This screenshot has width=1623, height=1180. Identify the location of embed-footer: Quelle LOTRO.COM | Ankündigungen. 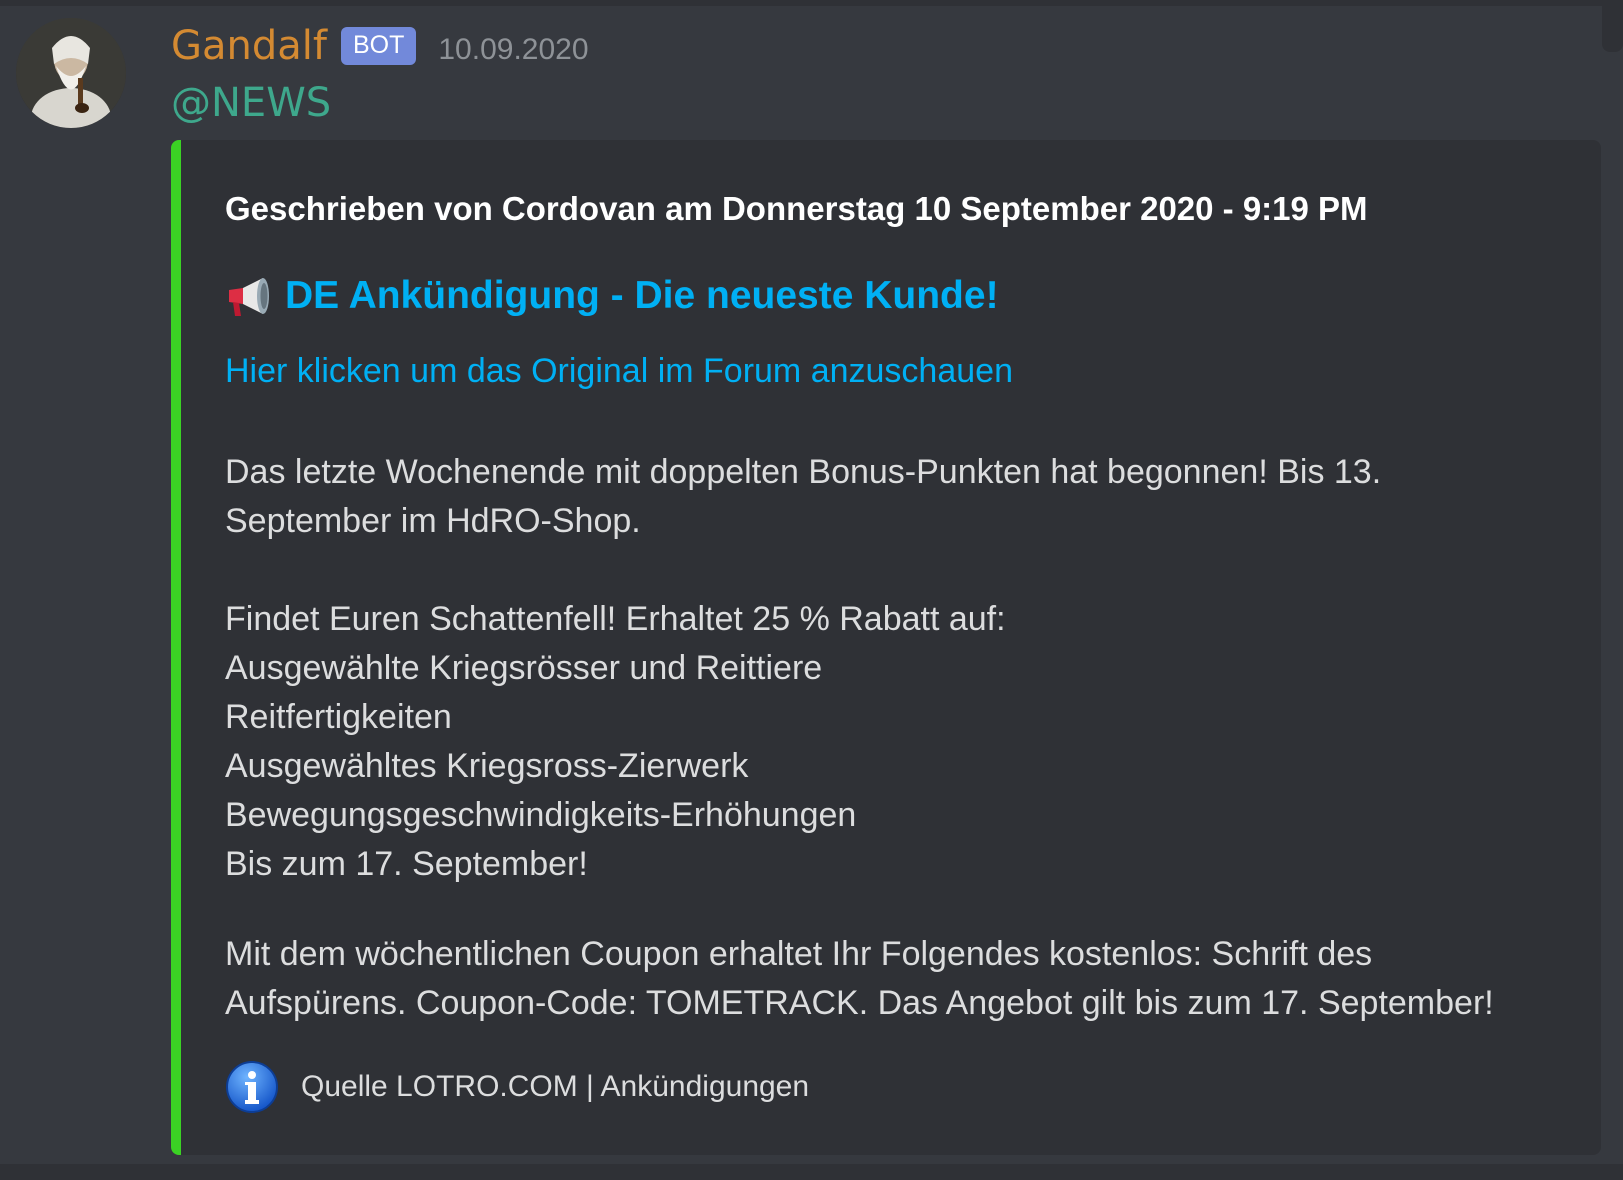
(517, 1087).